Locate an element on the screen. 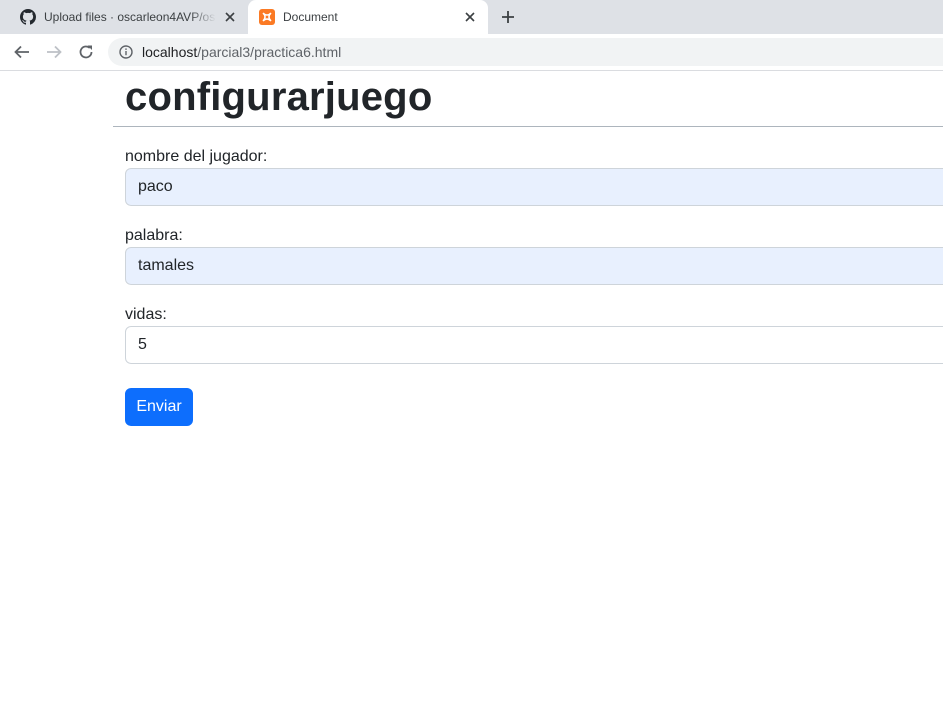  back-arrow-icon is located at coordinates (22, 52).